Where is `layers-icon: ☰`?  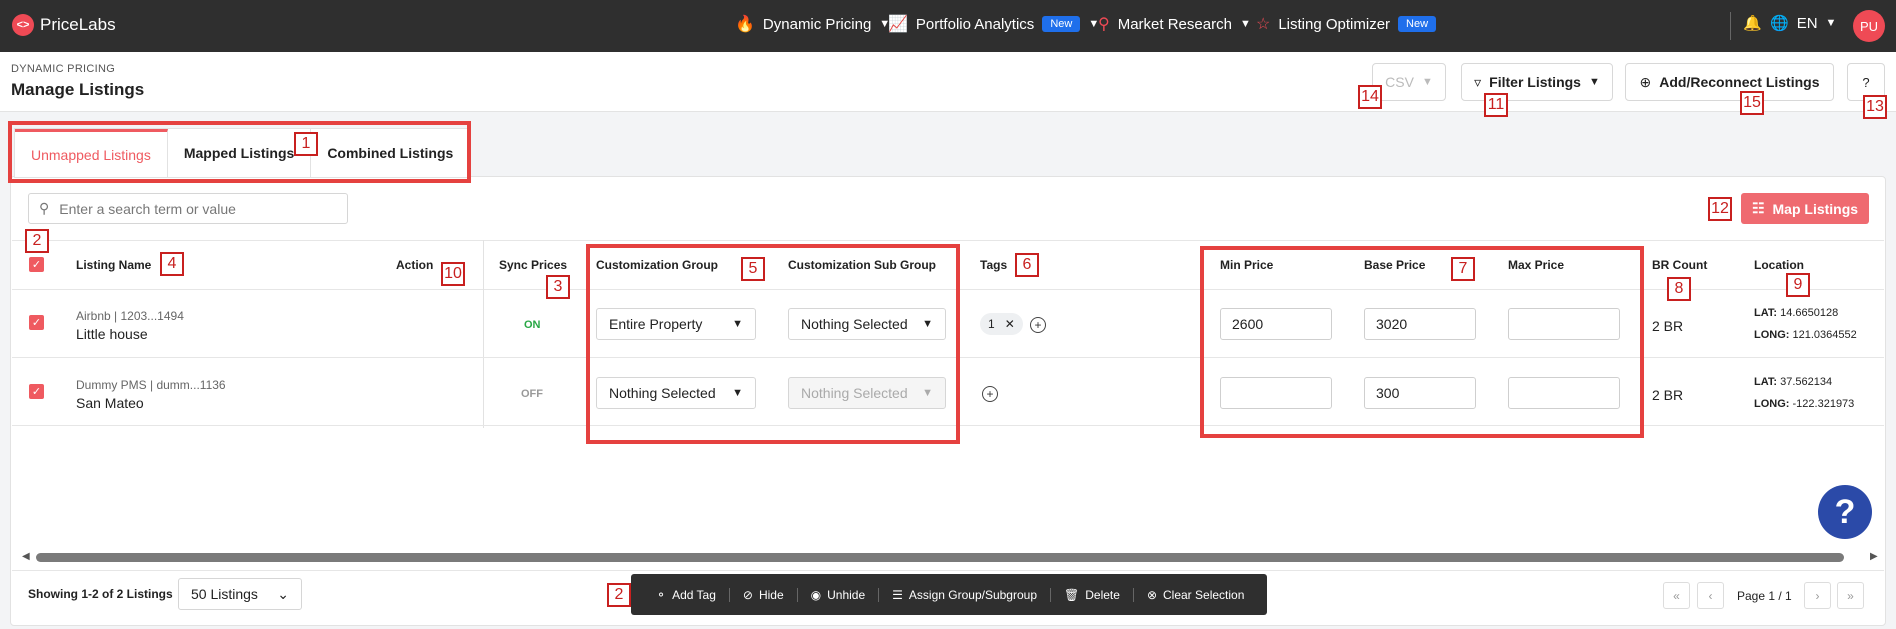
layers-icon: ☰ is located at coordinates (897, 594).